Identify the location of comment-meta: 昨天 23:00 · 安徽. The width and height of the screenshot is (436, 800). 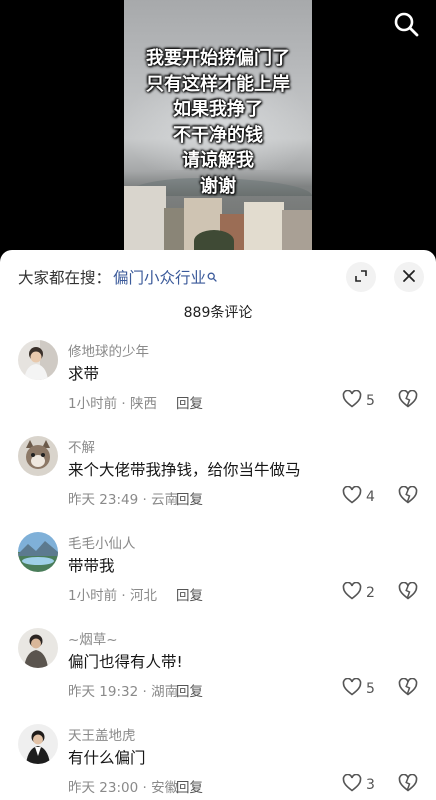
(123, 788).